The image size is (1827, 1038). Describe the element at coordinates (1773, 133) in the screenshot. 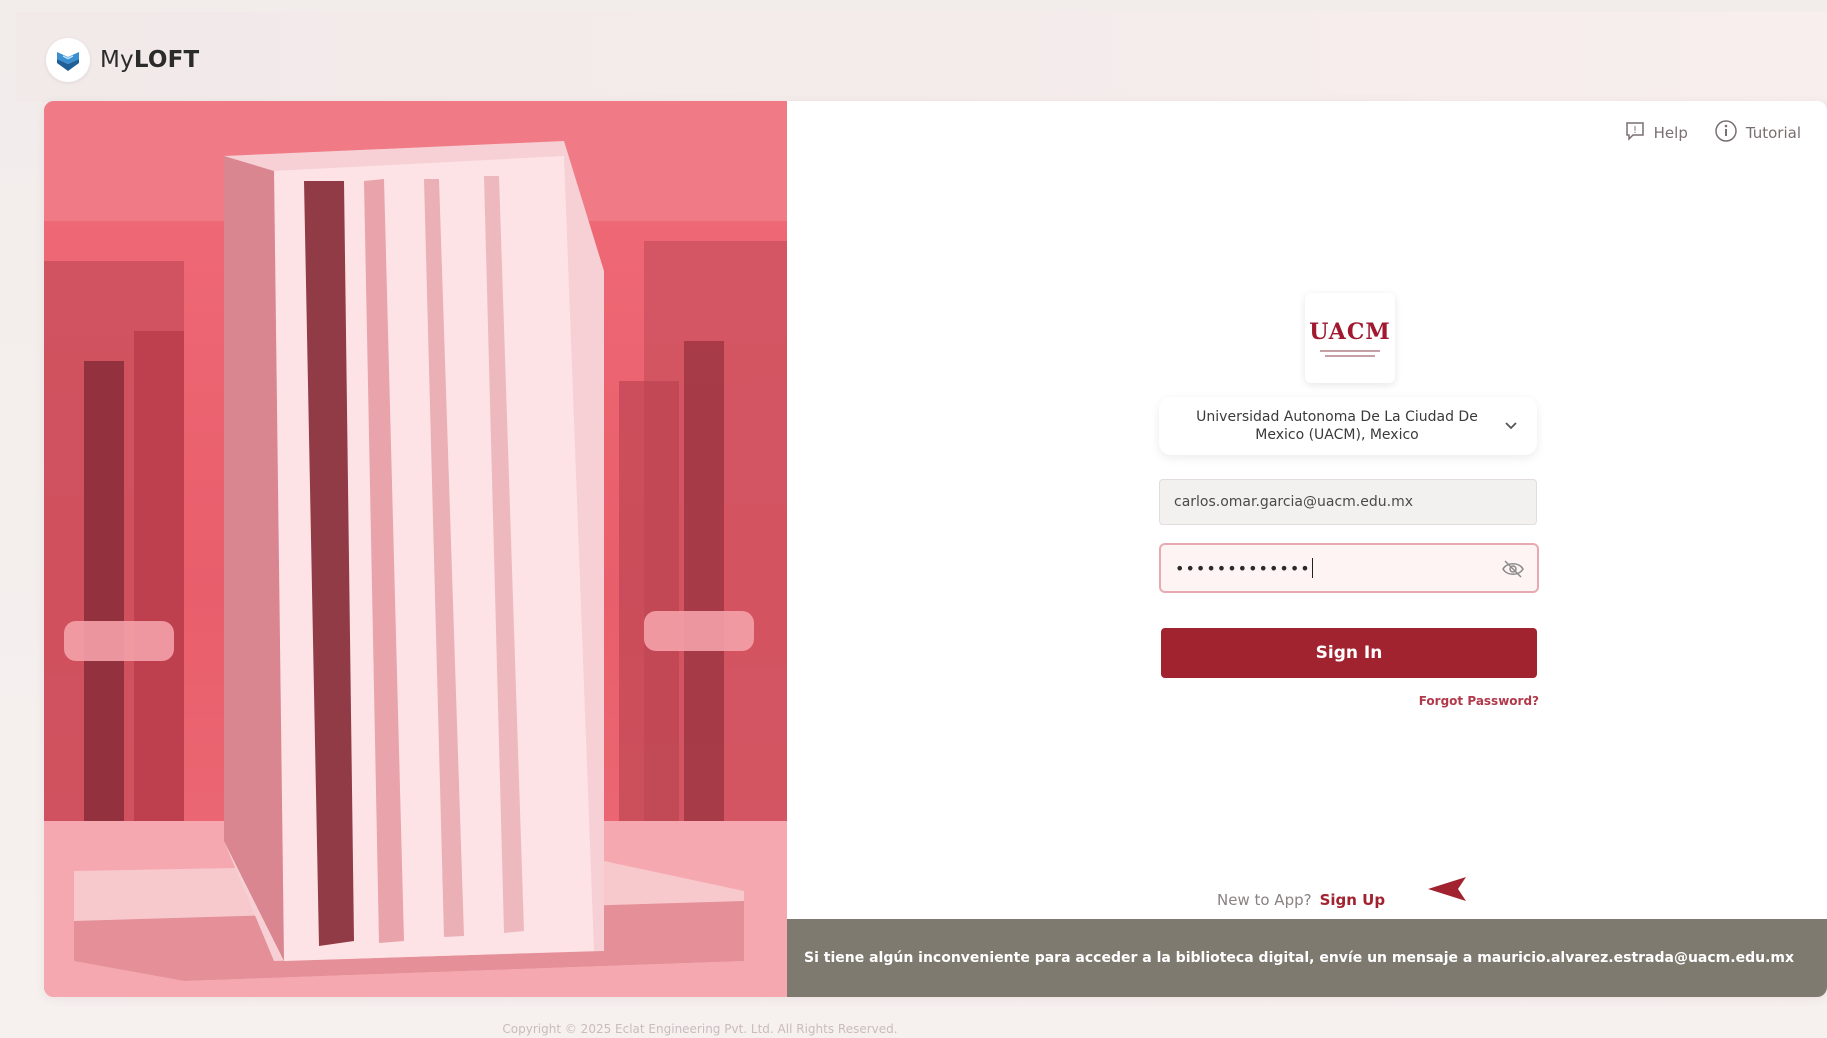

I see `tutorial-label: Tutorial` at that location.